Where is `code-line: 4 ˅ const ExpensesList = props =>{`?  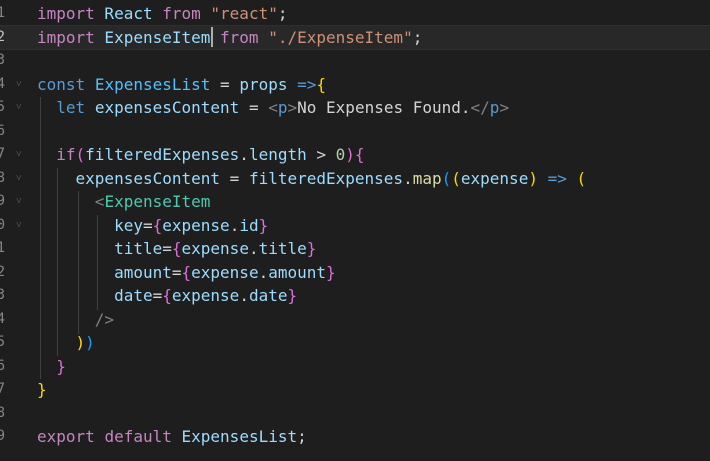 code-line: 4 ˅ const ExpensesList = props =>{ is located at coordinates (355, 85).